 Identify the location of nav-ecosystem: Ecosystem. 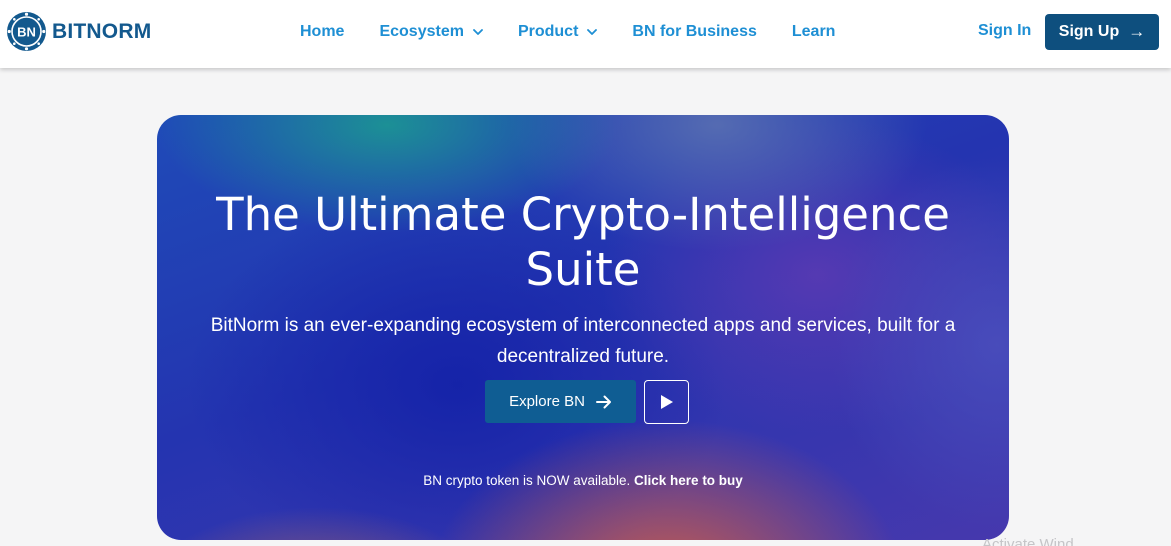
(431, 32).